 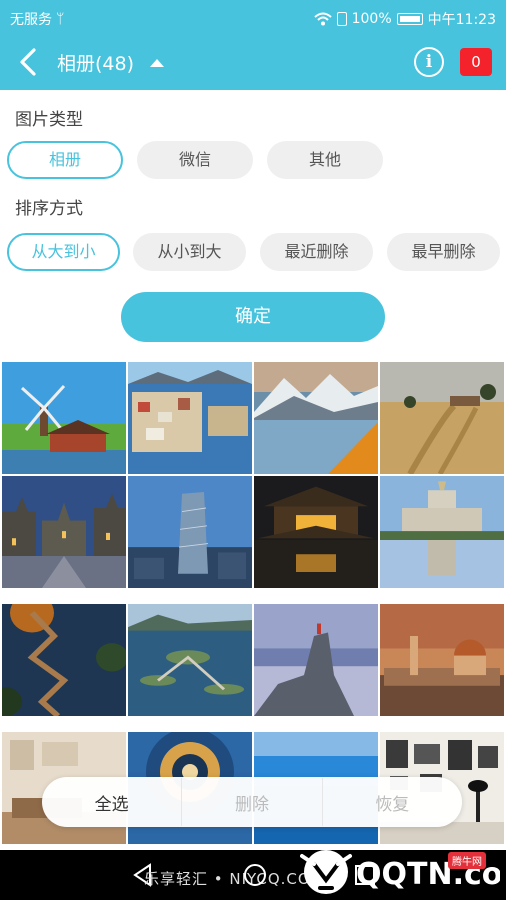 I want to click on chip-type-album: 相册, so click(x=65, y=160).